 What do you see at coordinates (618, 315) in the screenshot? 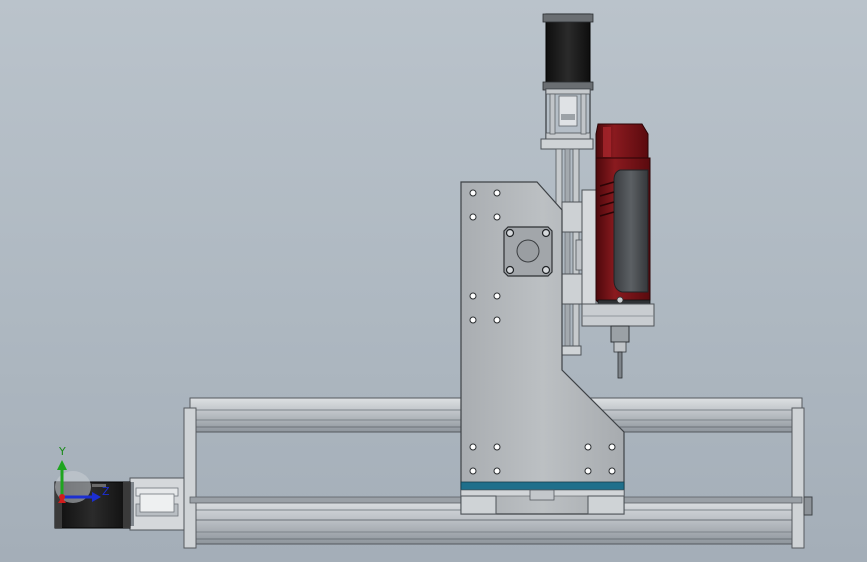
I see `spindle-mount-bracket` at bounding box center [618, 315].